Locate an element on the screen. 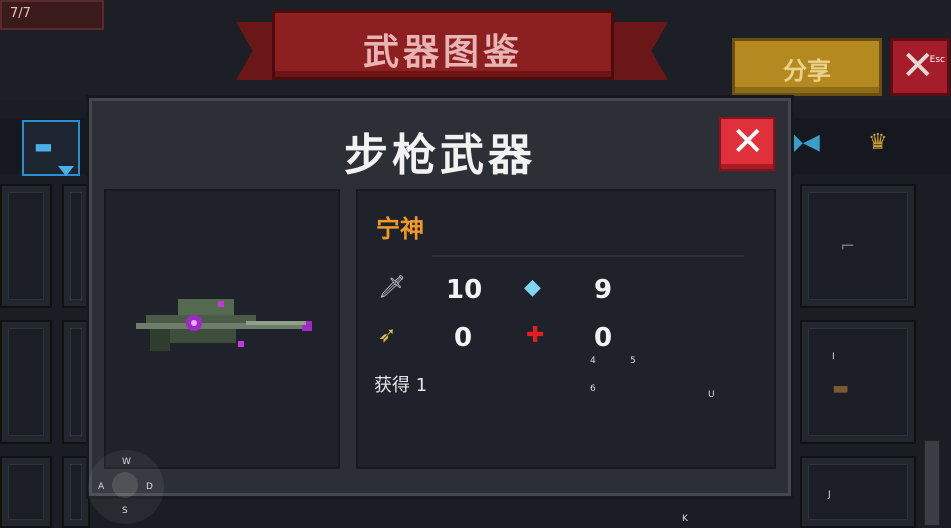 Image resolution: width=951 pixels, height=528 pixels. key-hint: W is located at coordinates (126, 462).